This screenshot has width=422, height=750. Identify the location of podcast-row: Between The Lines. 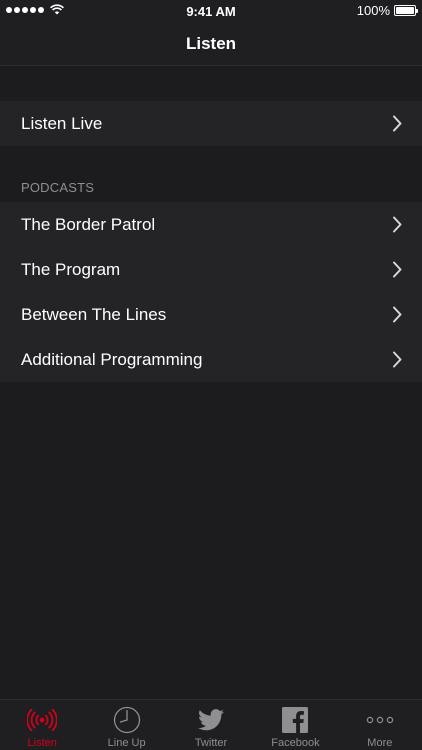
(211, 314).